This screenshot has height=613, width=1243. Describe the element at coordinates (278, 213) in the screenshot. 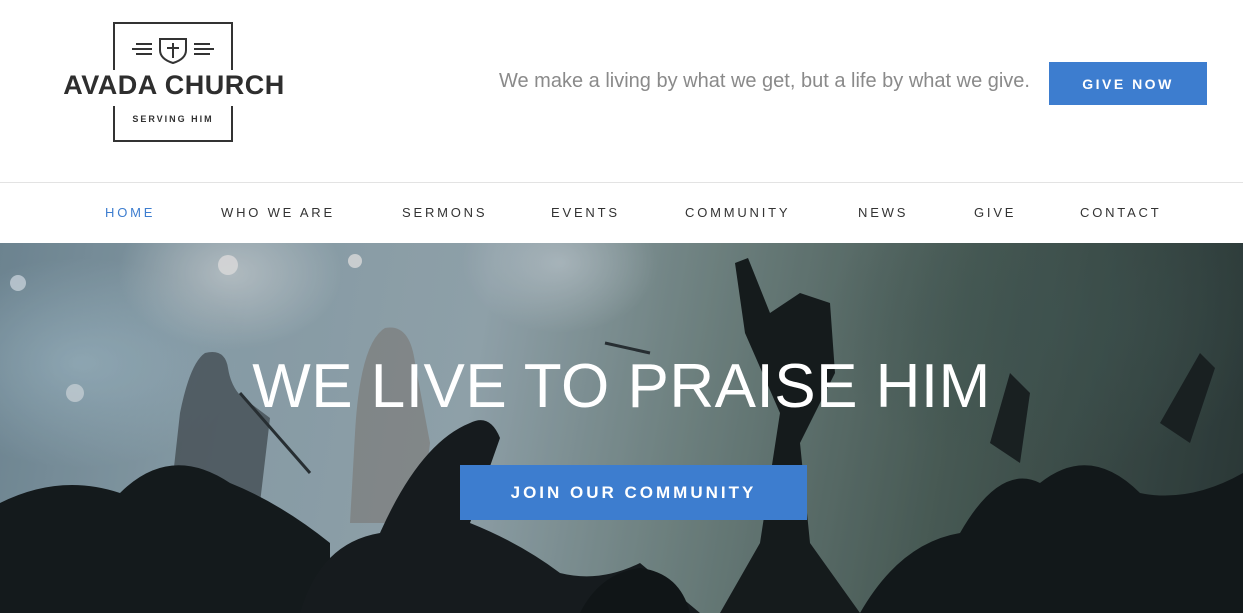

I see `nav-item-who-we-are: WHO WE ARE` at that location.